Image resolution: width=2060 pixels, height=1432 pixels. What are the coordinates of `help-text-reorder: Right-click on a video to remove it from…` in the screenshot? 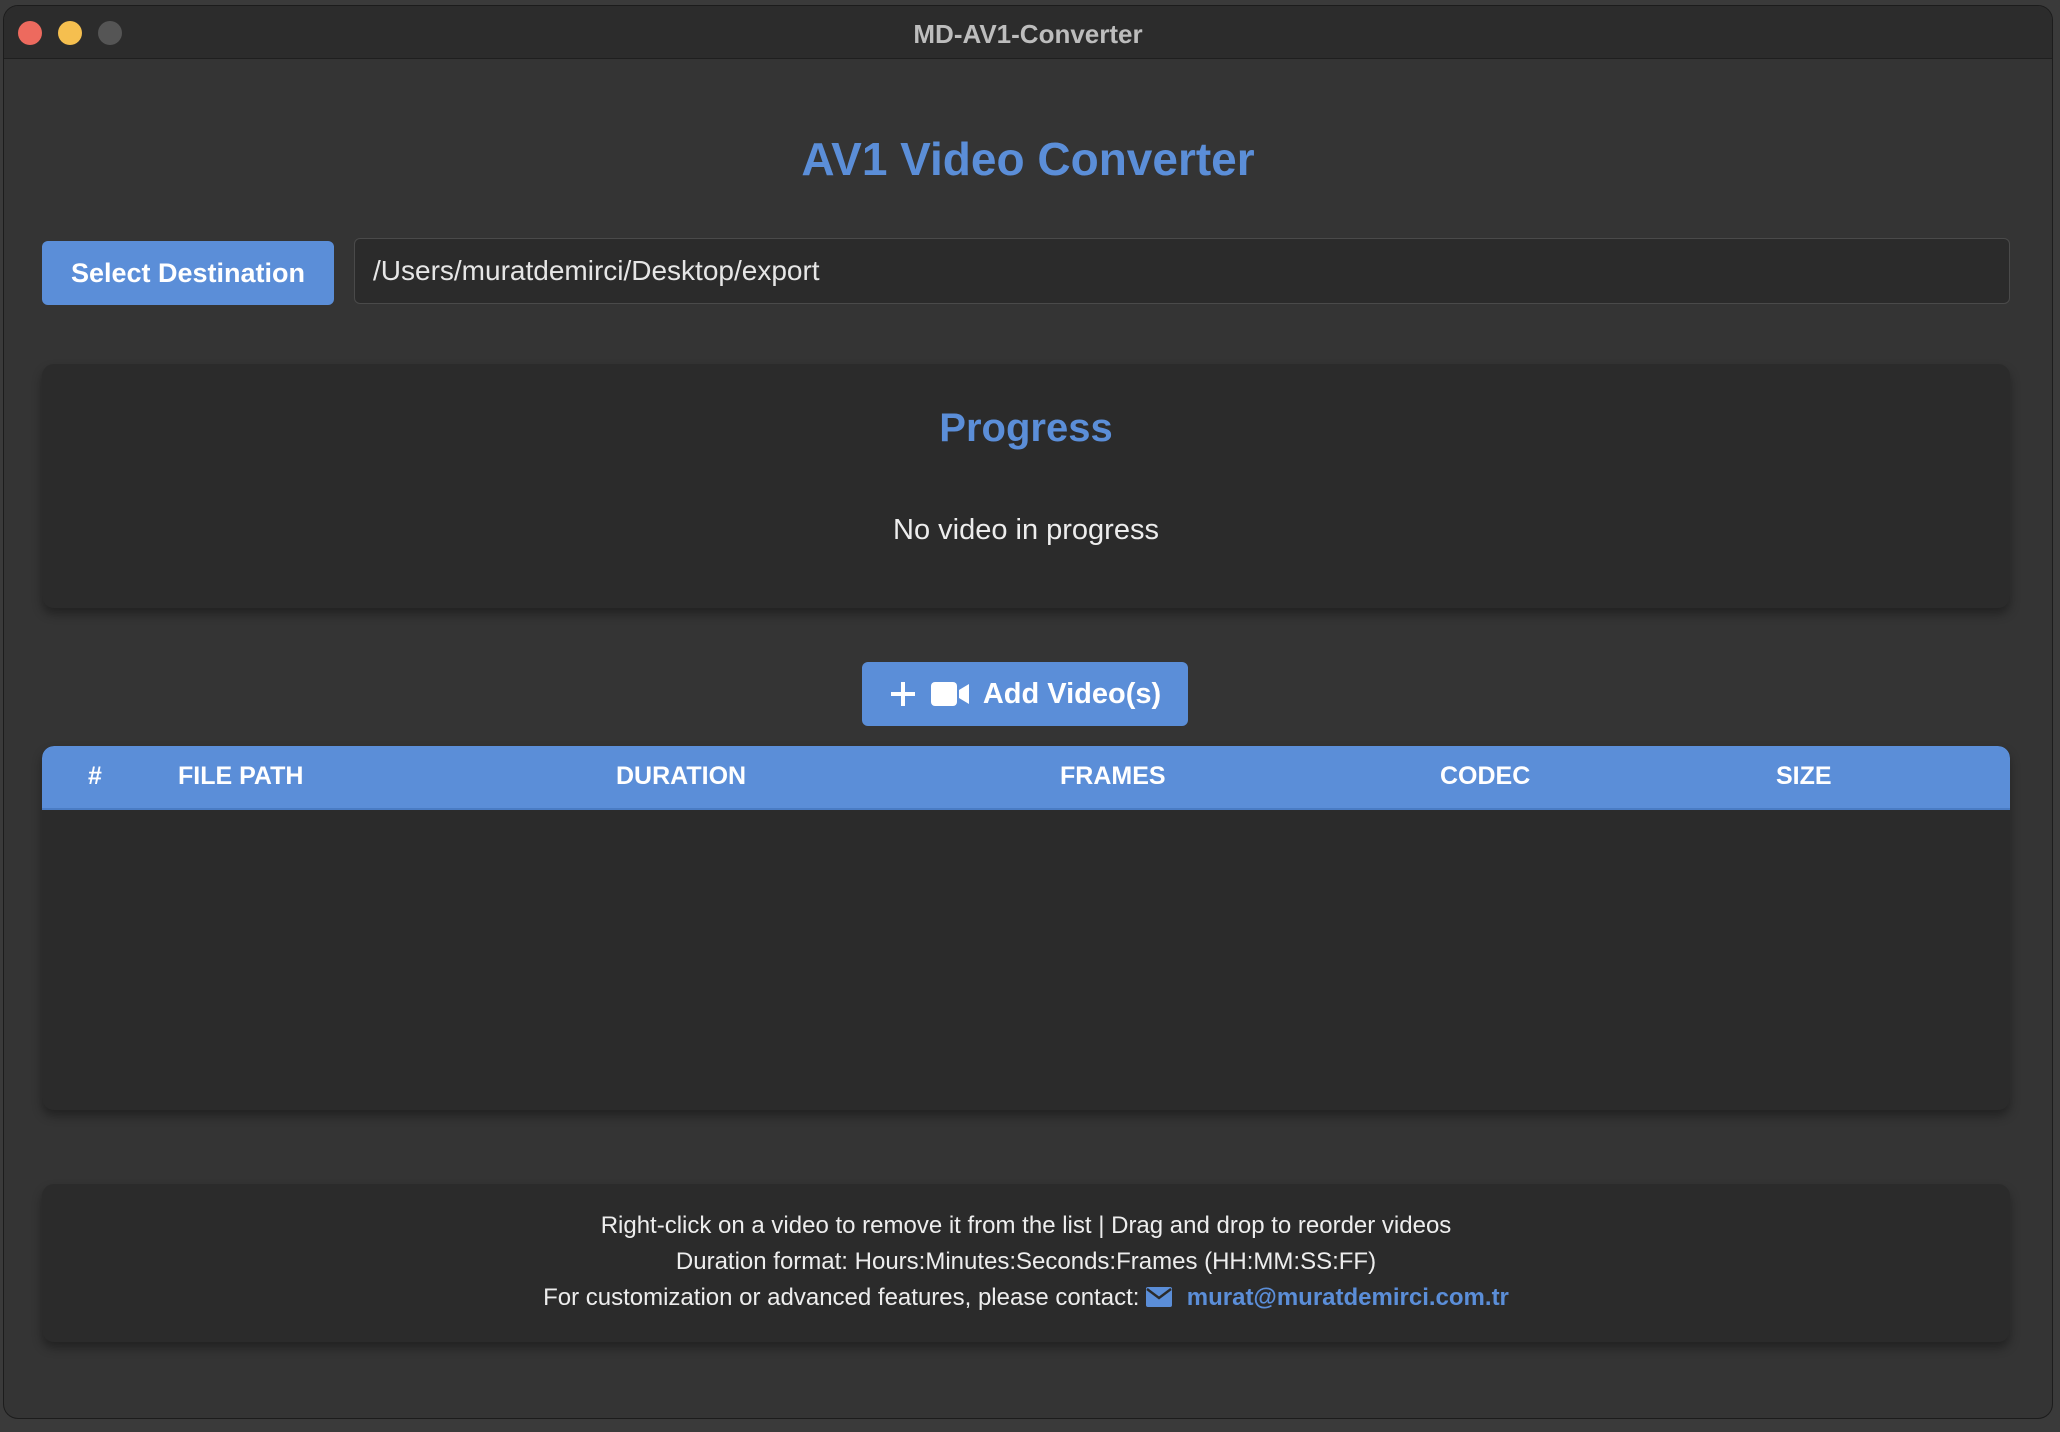 It's located at (1026, 1225).